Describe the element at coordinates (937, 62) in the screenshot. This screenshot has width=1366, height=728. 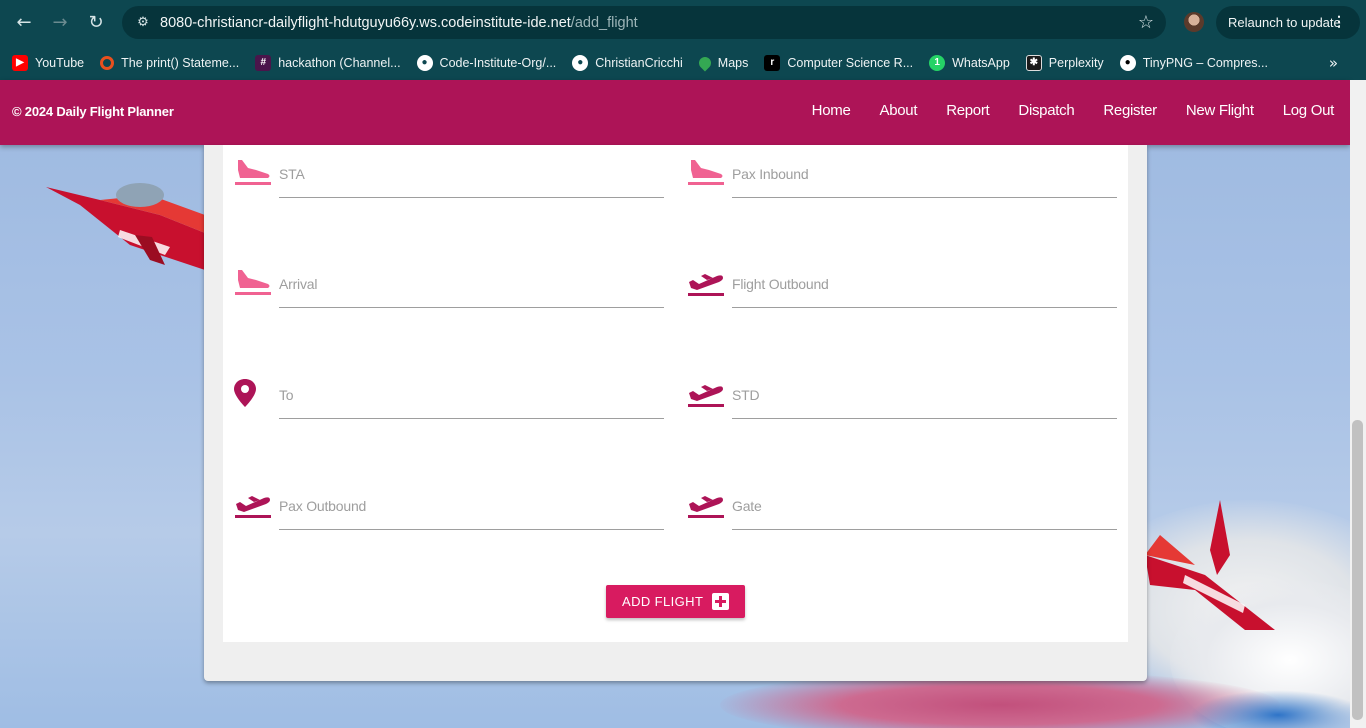
I see `whatsapp-icon: 1` at that location.